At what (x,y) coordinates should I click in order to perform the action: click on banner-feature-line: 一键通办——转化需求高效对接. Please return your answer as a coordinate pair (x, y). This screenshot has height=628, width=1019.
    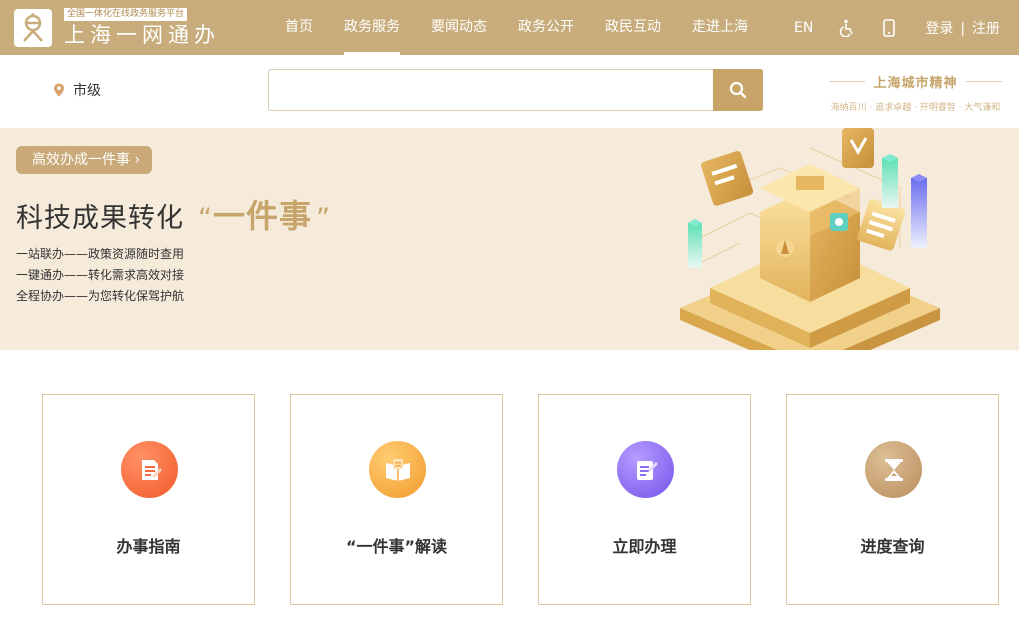
    Looking at the image, I should click on (100, 275).